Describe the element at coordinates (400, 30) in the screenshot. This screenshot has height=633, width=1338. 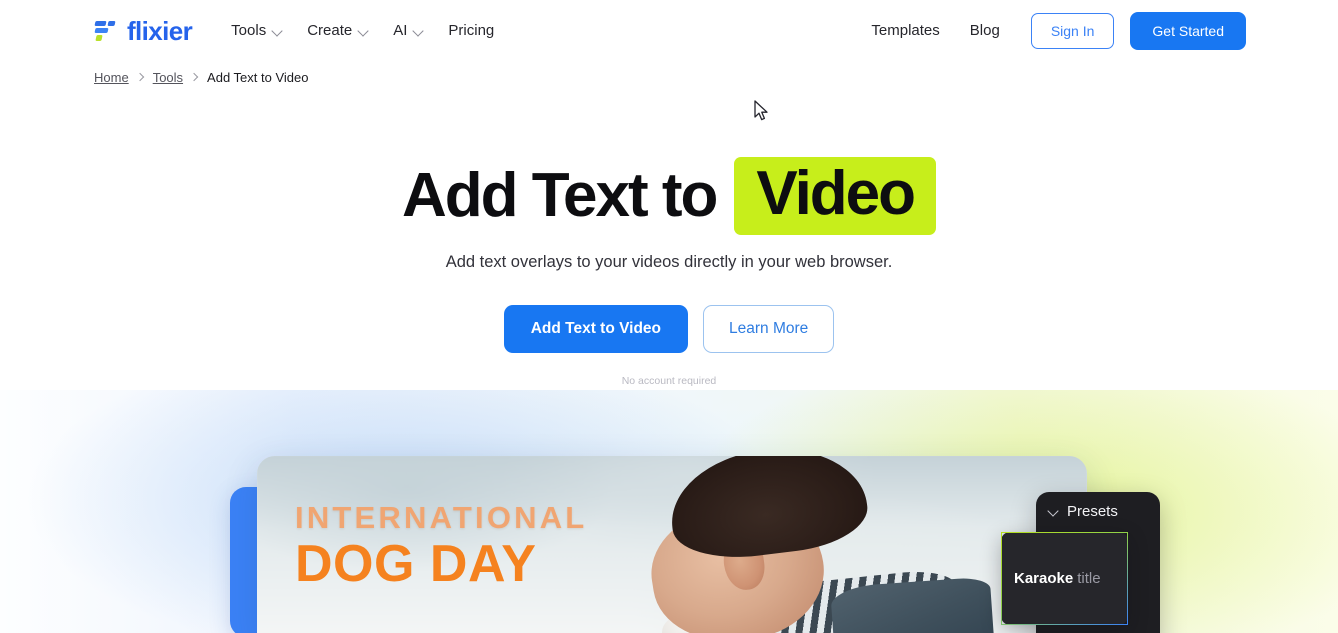
I see `nav-item-ai-label: AI` at that location.